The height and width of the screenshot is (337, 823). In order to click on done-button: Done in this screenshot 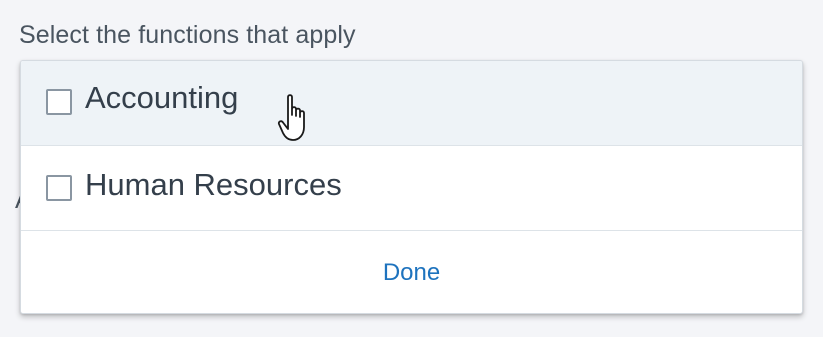, I will do `click(411, 273)`.